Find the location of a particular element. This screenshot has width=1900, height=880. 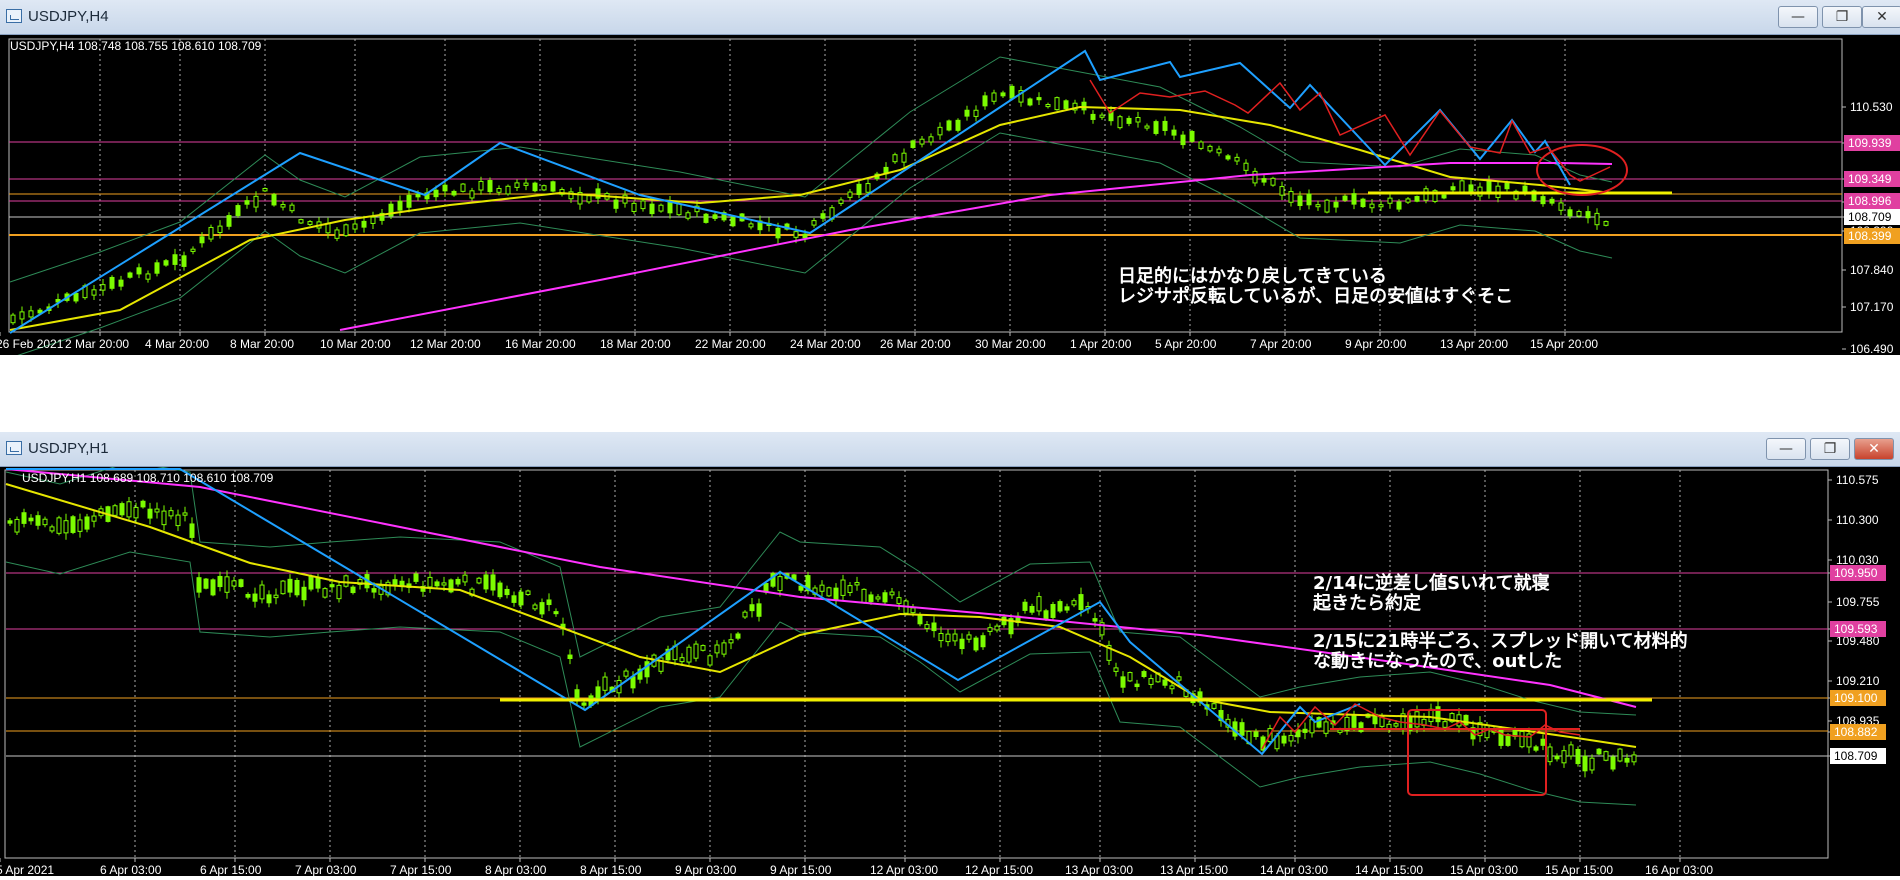

time-axis-label: 1 Apr 20:00 is located at coordinates (1101, 344).